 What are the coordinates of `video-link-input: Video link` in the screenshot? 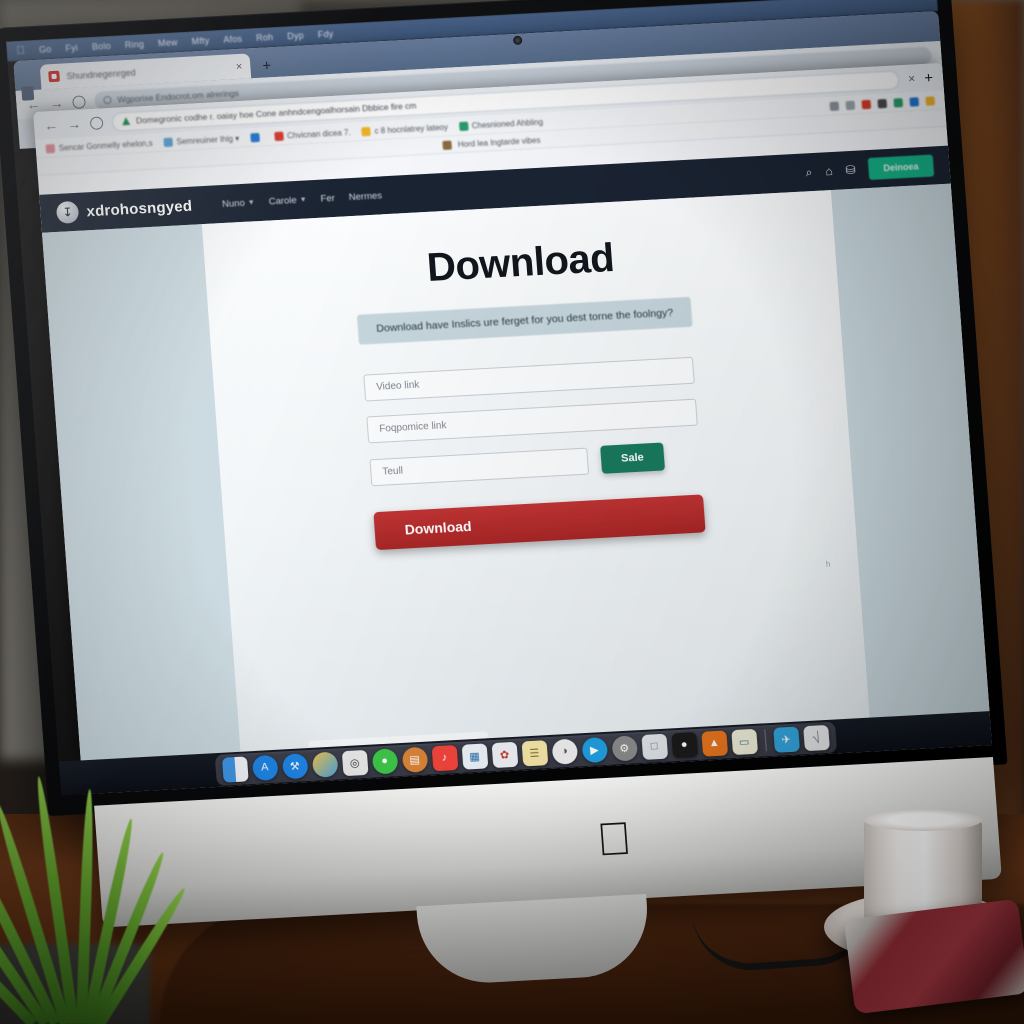 It's located at (529, 379).